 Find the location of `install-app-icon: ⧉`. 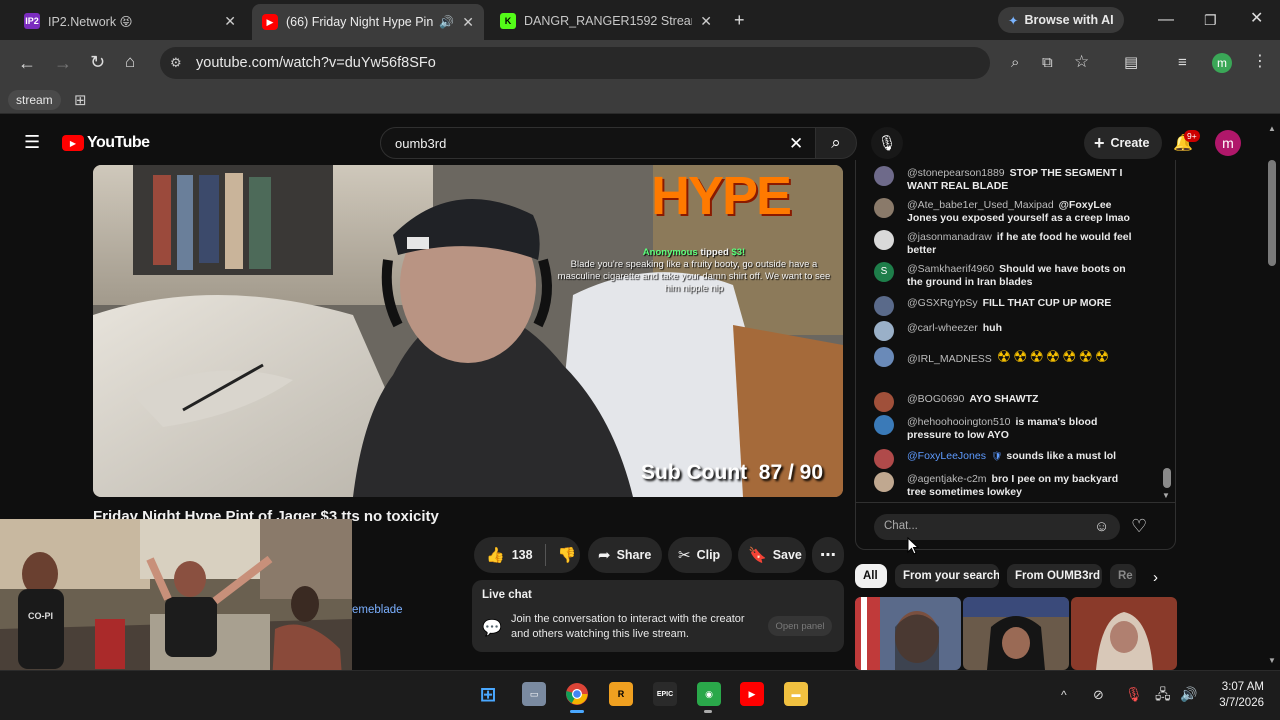

install-app-icon: ⧉ is located at coordinates (1047, 63).